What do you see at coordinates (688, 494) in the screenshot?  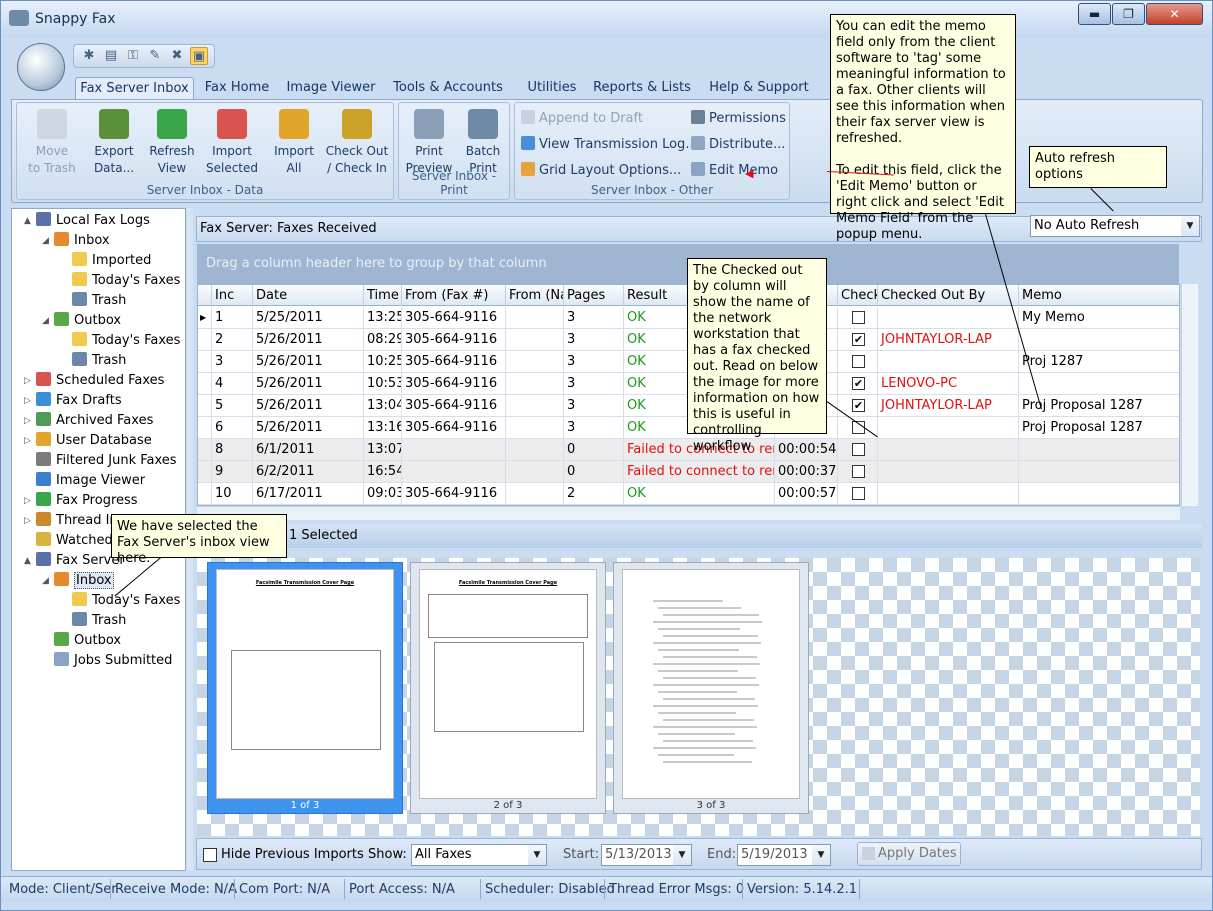 I see `table-row: 10 6/17/2011 09:03 305-664-9116 2 OK 00:00:57` at bounding box center [688, 494].